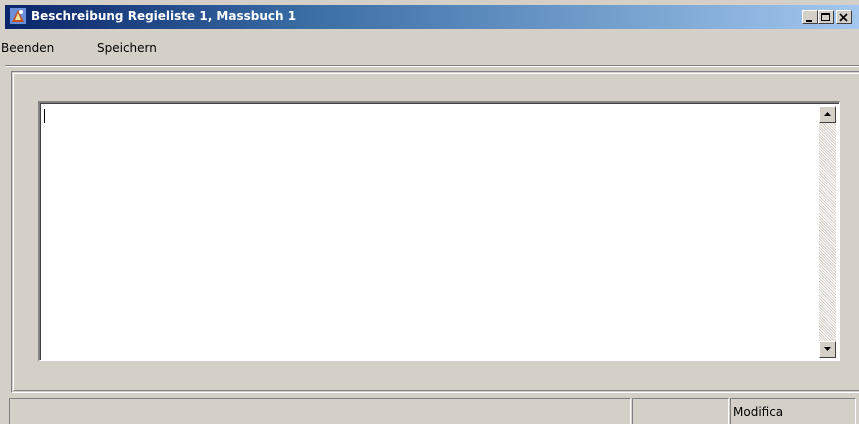 Image resolution: width=859 pixels, height=427 pixels. What do you see at coordinates (320, 411) in the screenshot?
I see `status-panel-main` at bounding box center [320, 411].